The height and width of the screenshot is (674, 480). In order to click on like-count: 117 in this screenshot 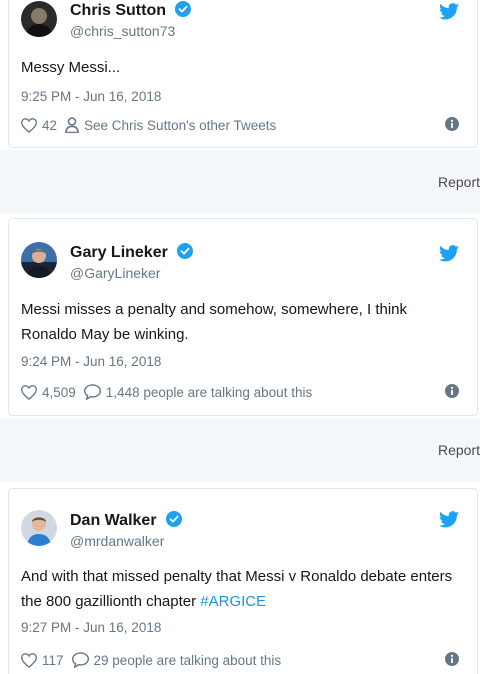, I will do `click(53, 660)`.